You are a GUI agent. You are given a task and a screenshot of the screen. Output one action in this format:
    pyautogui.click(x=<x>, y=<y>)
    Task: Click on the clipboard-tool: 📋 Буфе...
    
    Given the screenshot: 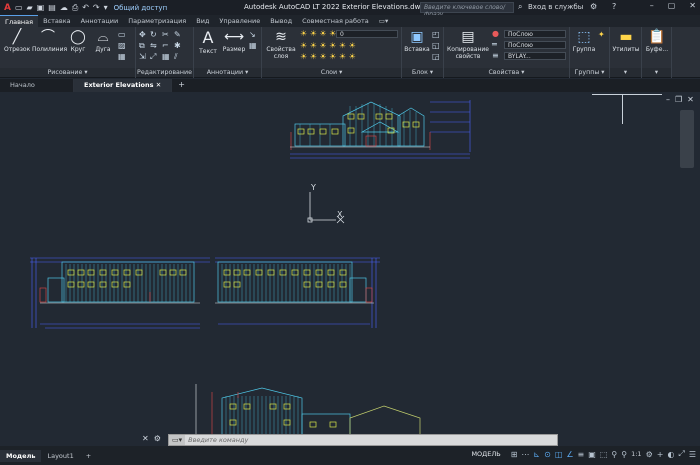 What is the action you would take?
    pyautogui.click(x=657, y=41)
    